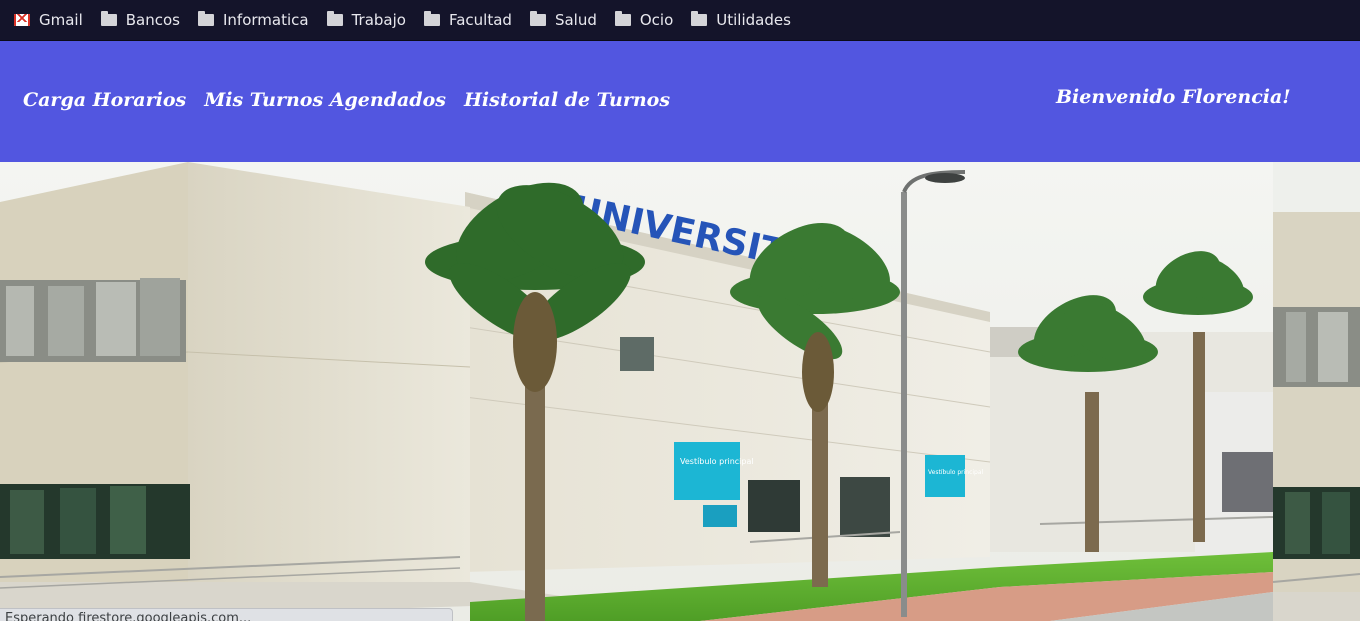 The image size is (1360, 621). What do you see at coordinates (22, 20) in the screenshot?
I see `gmail-icon` at bounding box center [22, 20].